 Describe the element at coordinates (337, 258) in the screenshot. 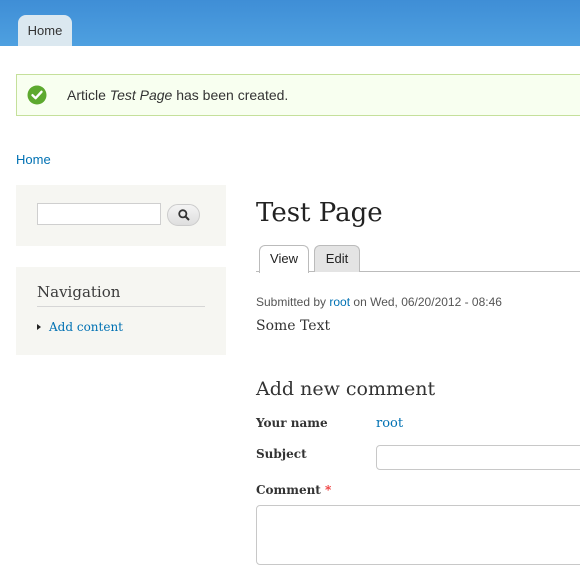

I see `tab-edit: Edit` at that location.